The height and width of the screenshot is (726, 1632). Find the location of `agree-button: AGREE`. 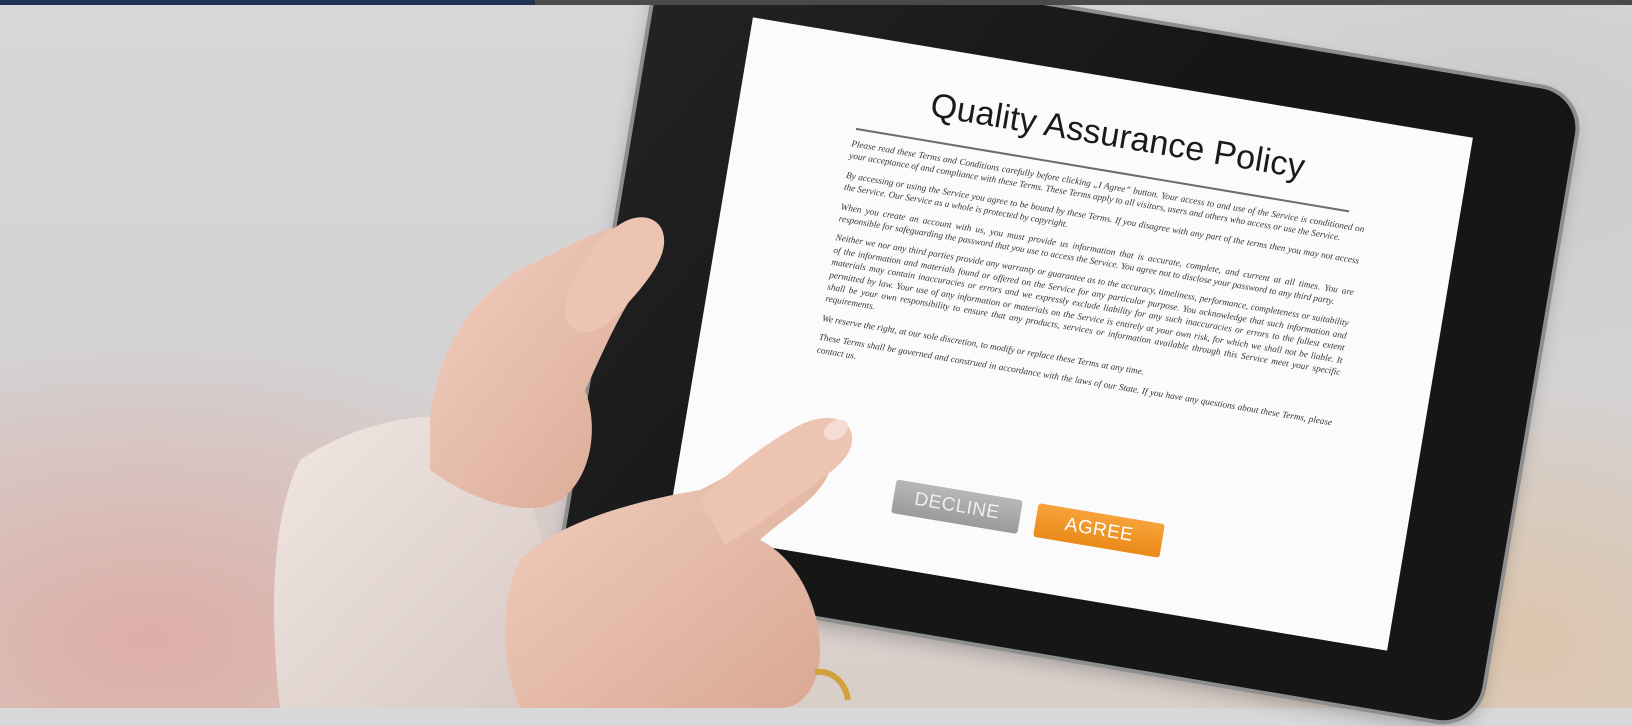

agree-button: AGREE is located at coordinates (1099, 530).